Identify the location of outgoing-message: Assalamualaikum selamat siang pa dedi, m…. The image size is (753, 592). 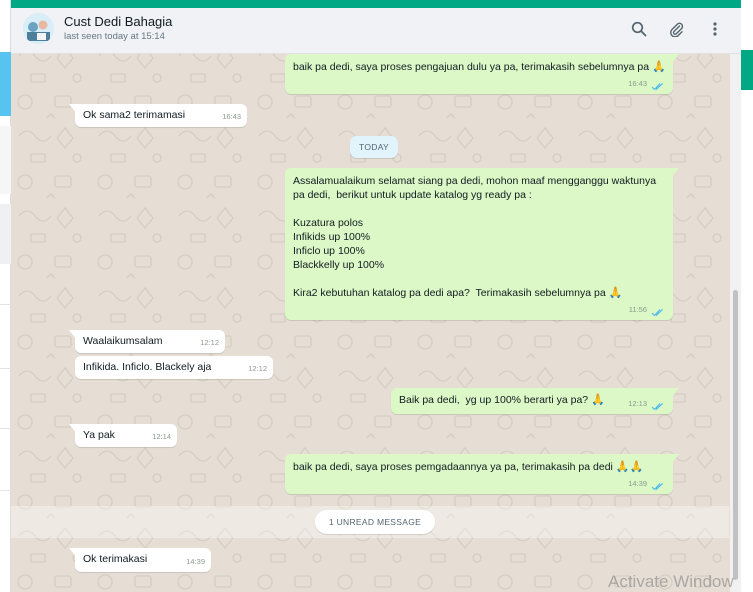
(482, 244).